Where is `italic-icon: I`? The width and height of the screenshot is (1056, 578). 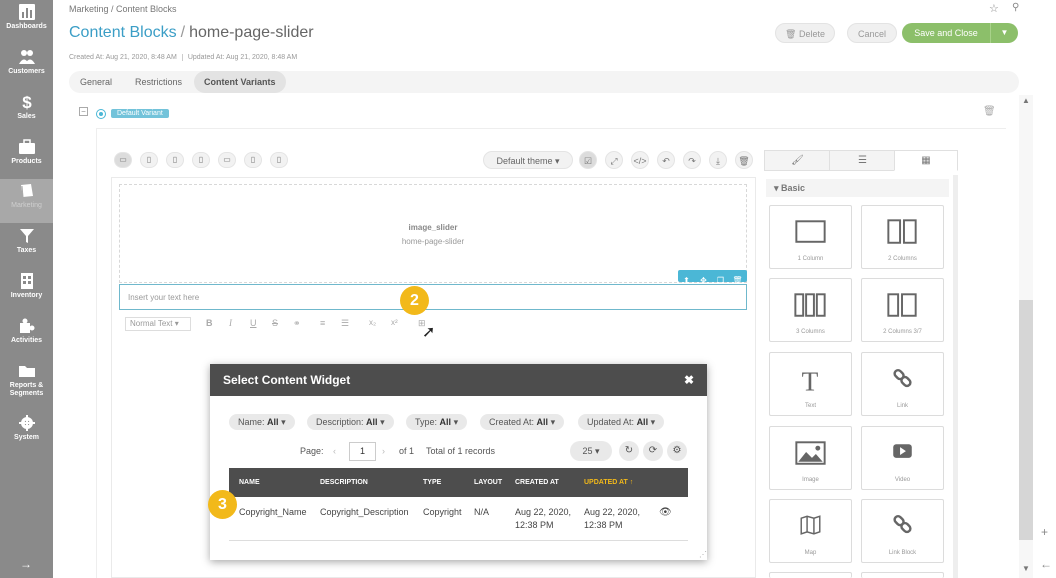 italic-icon: I is located at coordinates (230, 323).